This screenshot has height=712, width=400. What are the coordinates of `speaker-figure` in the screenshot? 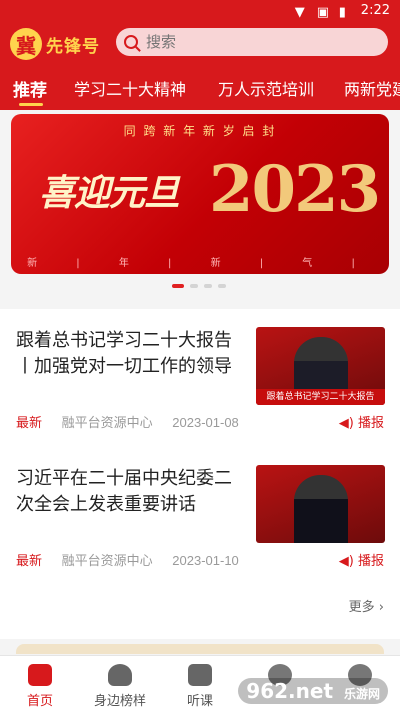 It's located at (321, 509).